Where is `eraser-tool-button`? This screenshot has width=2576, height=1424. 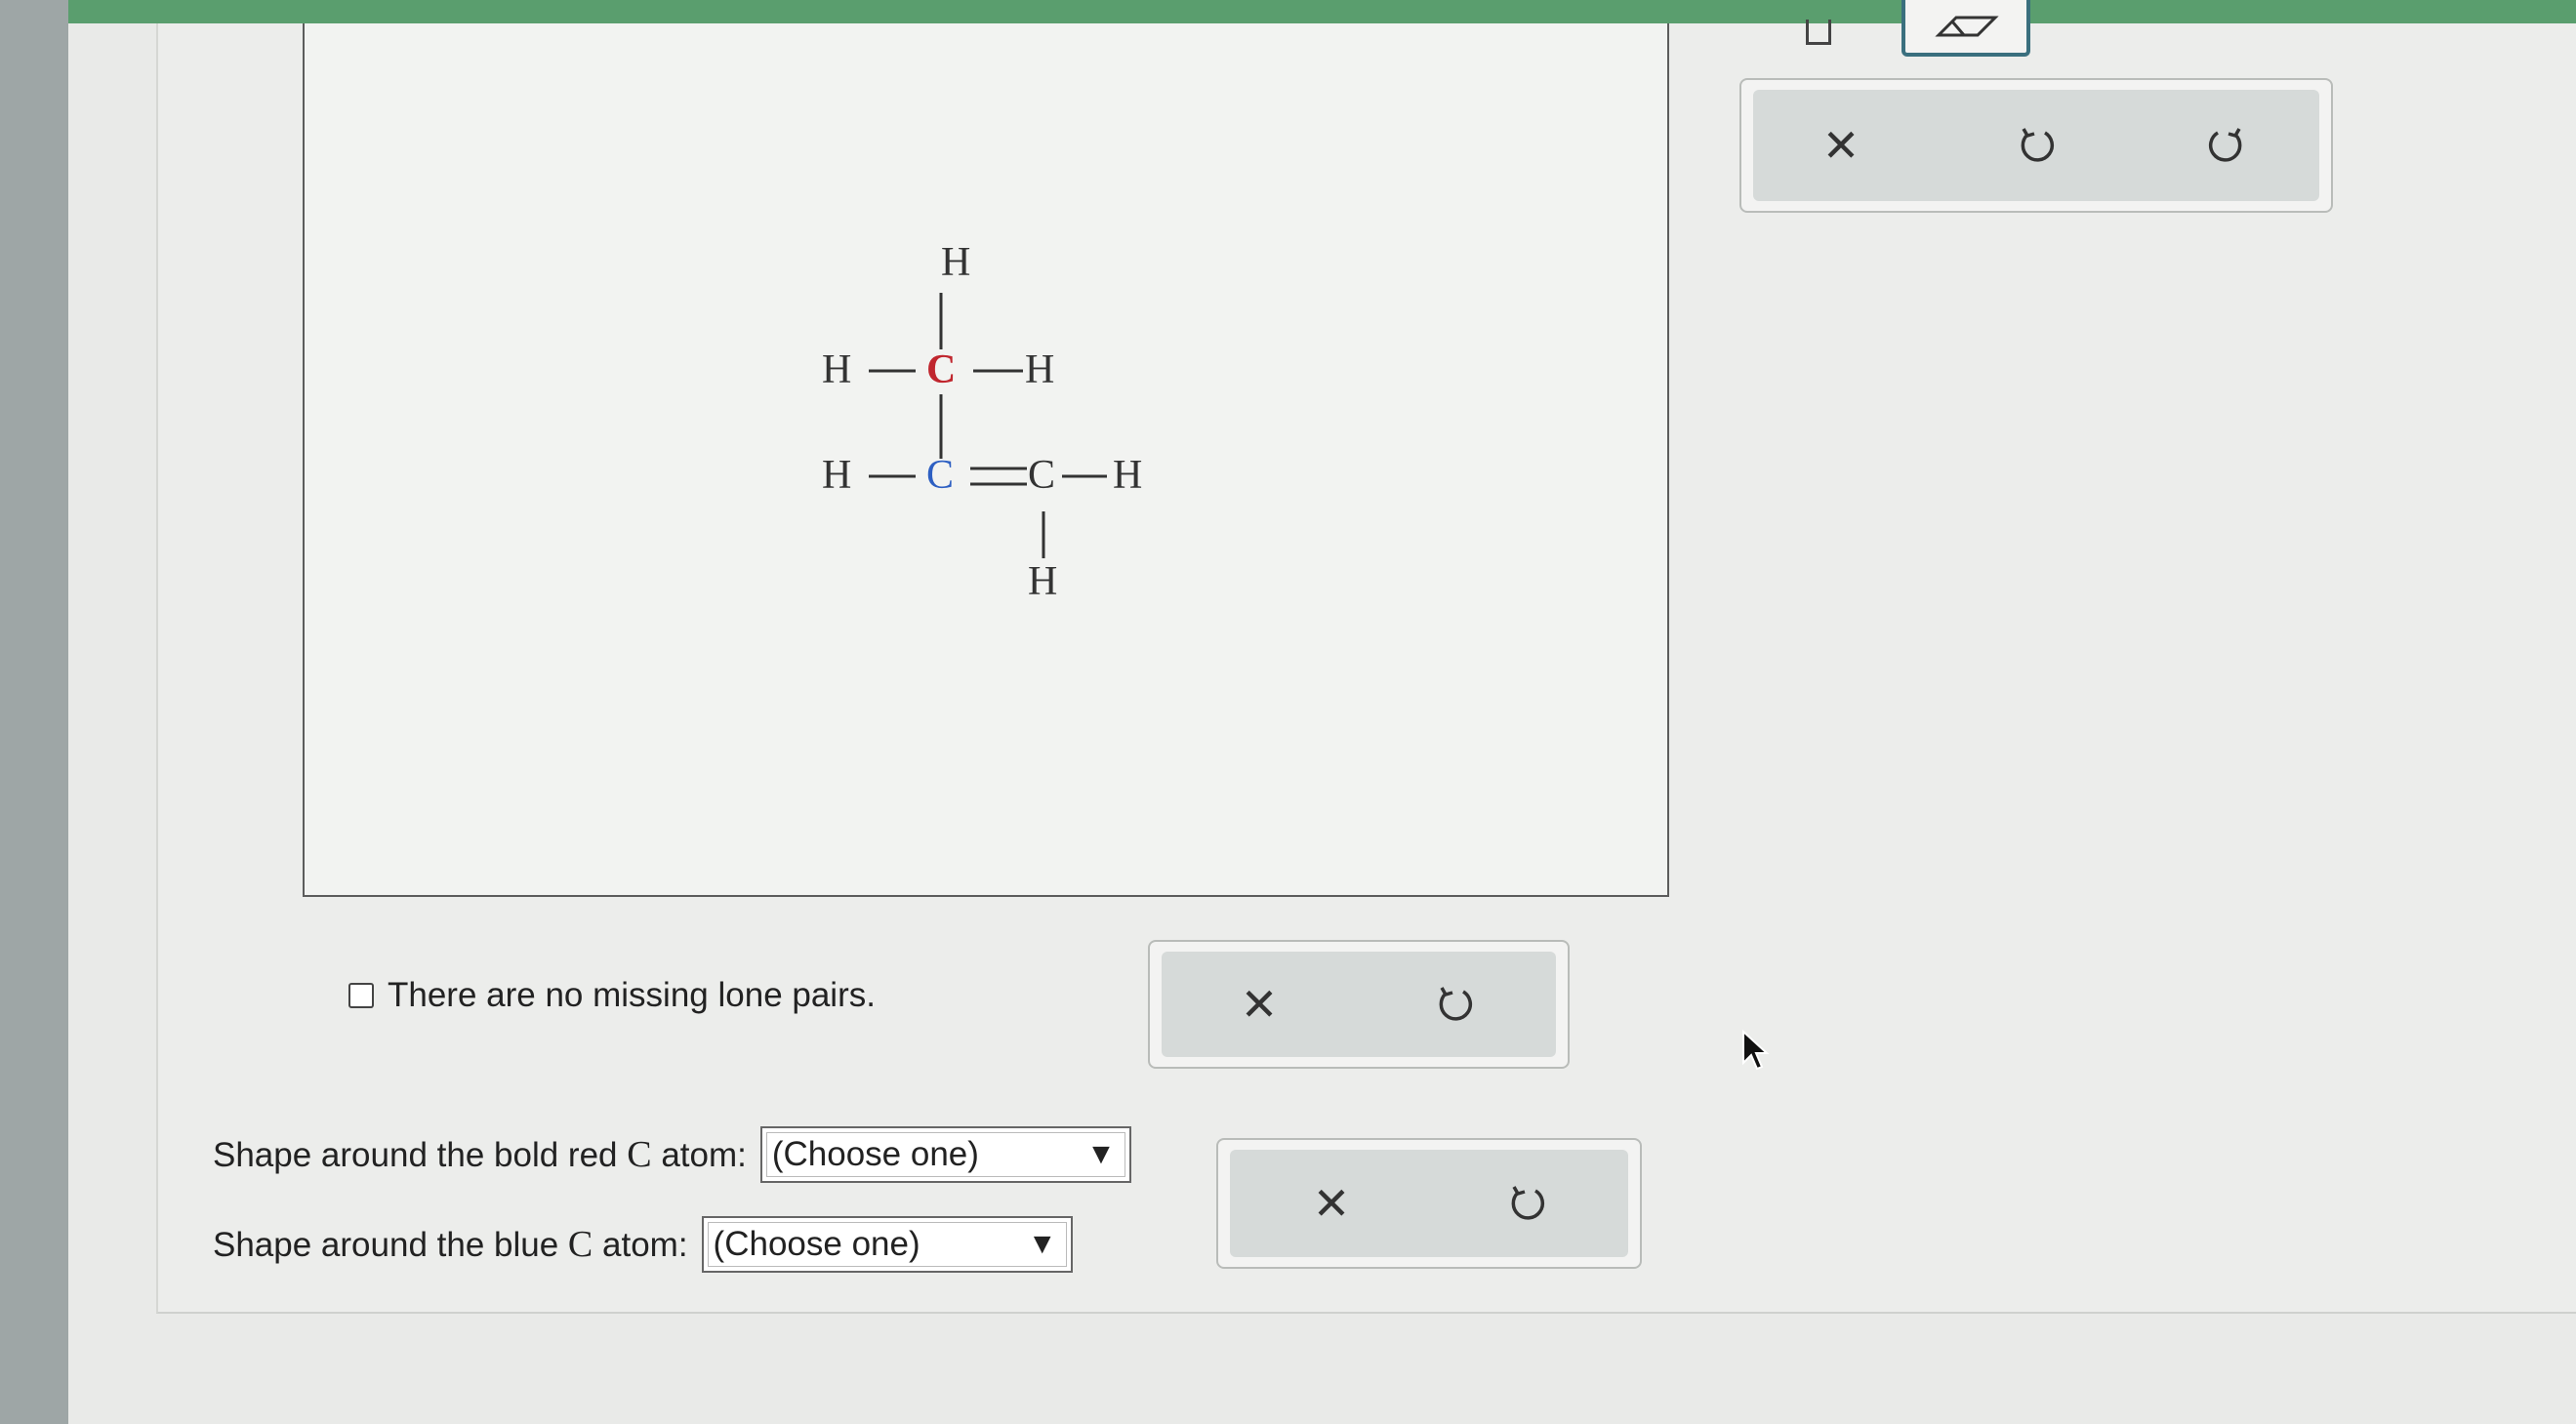 eraser-tool-button is located at coordinates (1965, 28).